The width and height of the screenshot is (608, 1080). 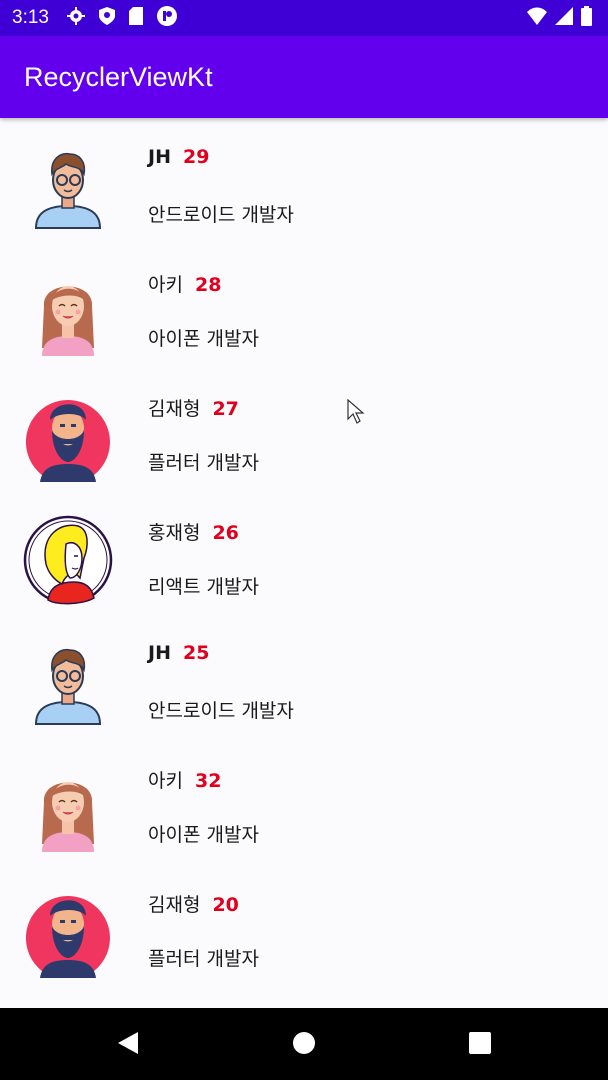 I want to click on status-icons-left, so click(x=121, y=18).